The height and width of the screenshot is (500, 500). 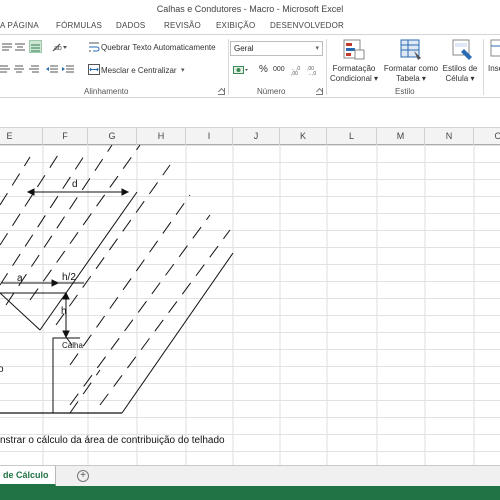 I want to click on svg-text: ab, so click(x=58, y=48).